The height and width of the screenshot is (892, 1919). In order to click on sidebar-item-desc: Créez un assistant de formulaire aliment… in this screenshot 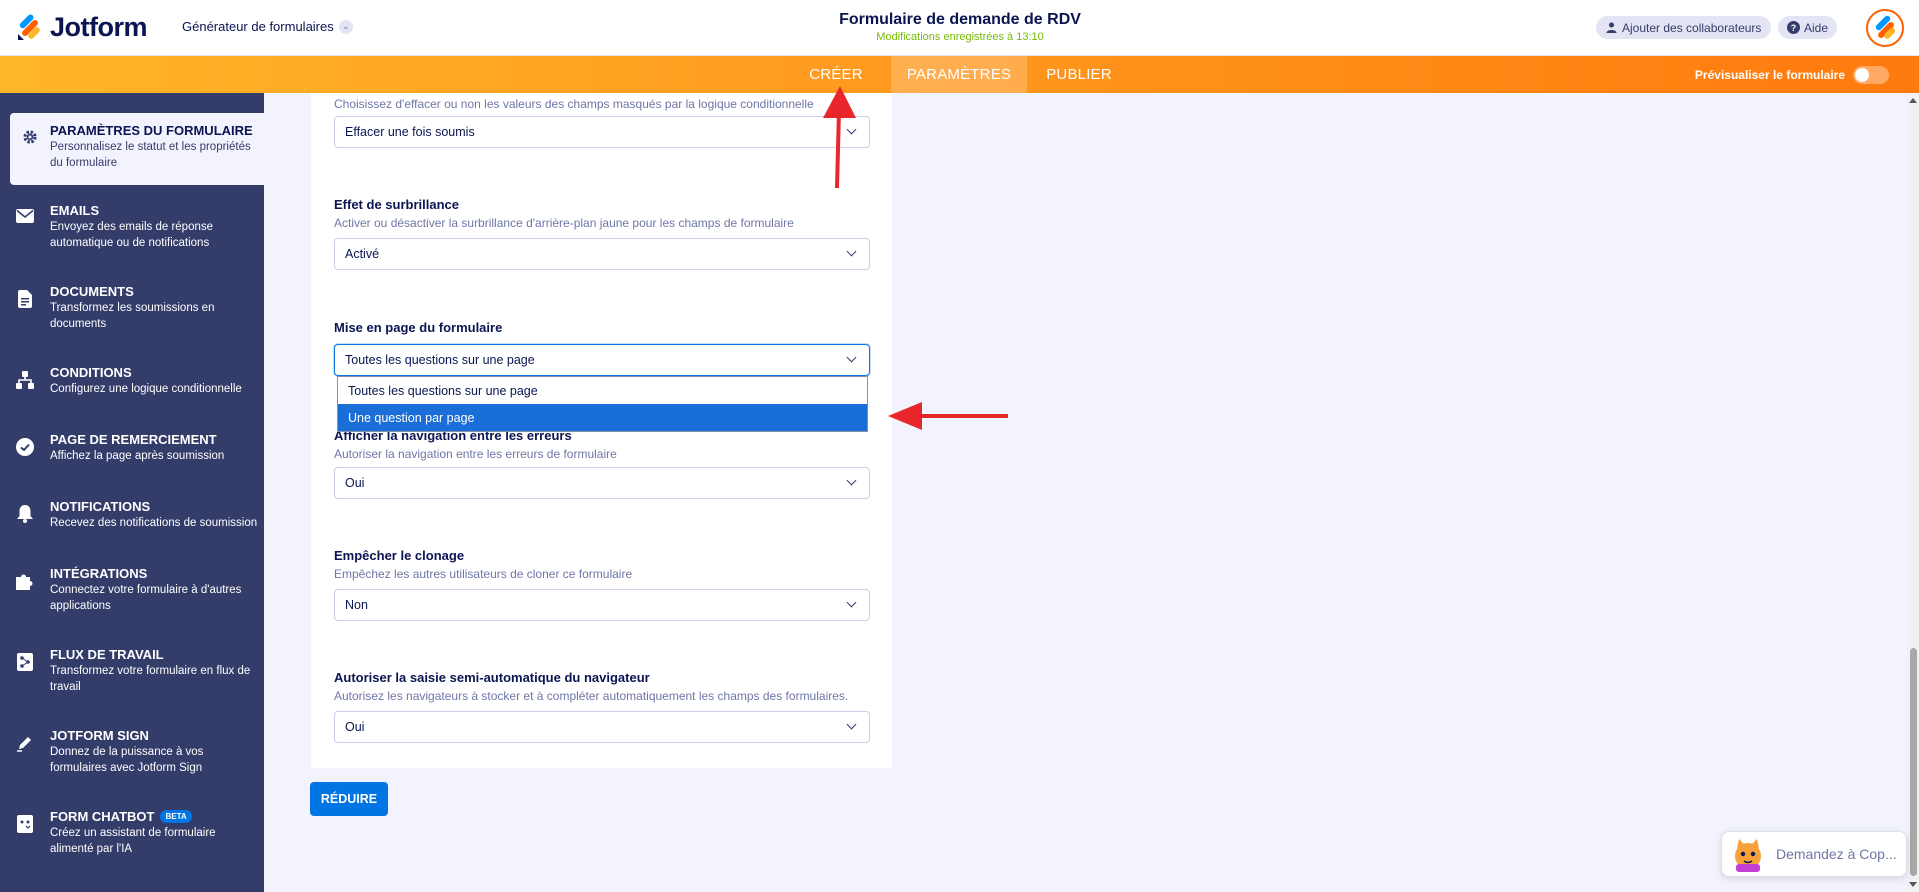, I will do `click(133, 841)`.